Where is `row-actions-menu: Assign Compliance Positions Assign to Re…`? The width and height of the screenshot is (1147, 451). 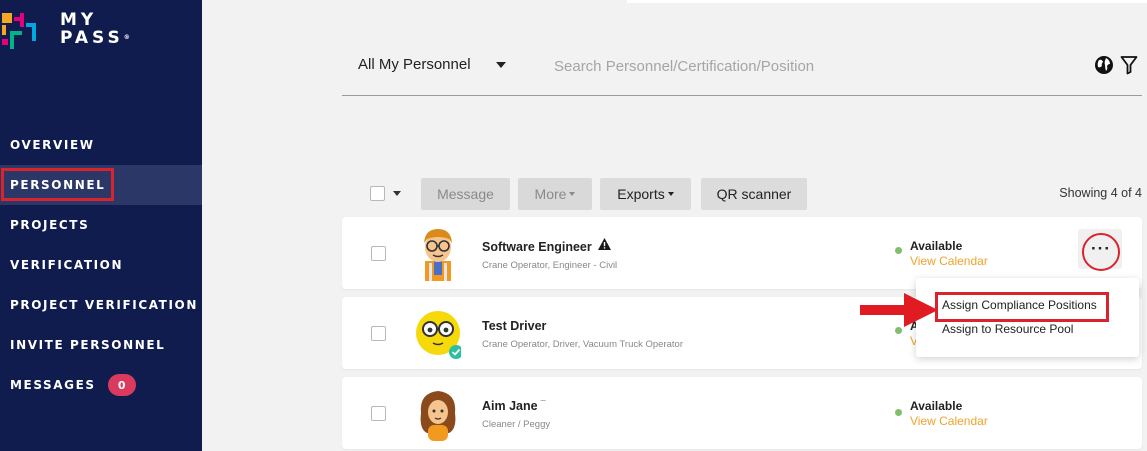
row-actions-menu: Assign Compliance Positions Assign to Re… is located at coordinates (1027, 317).